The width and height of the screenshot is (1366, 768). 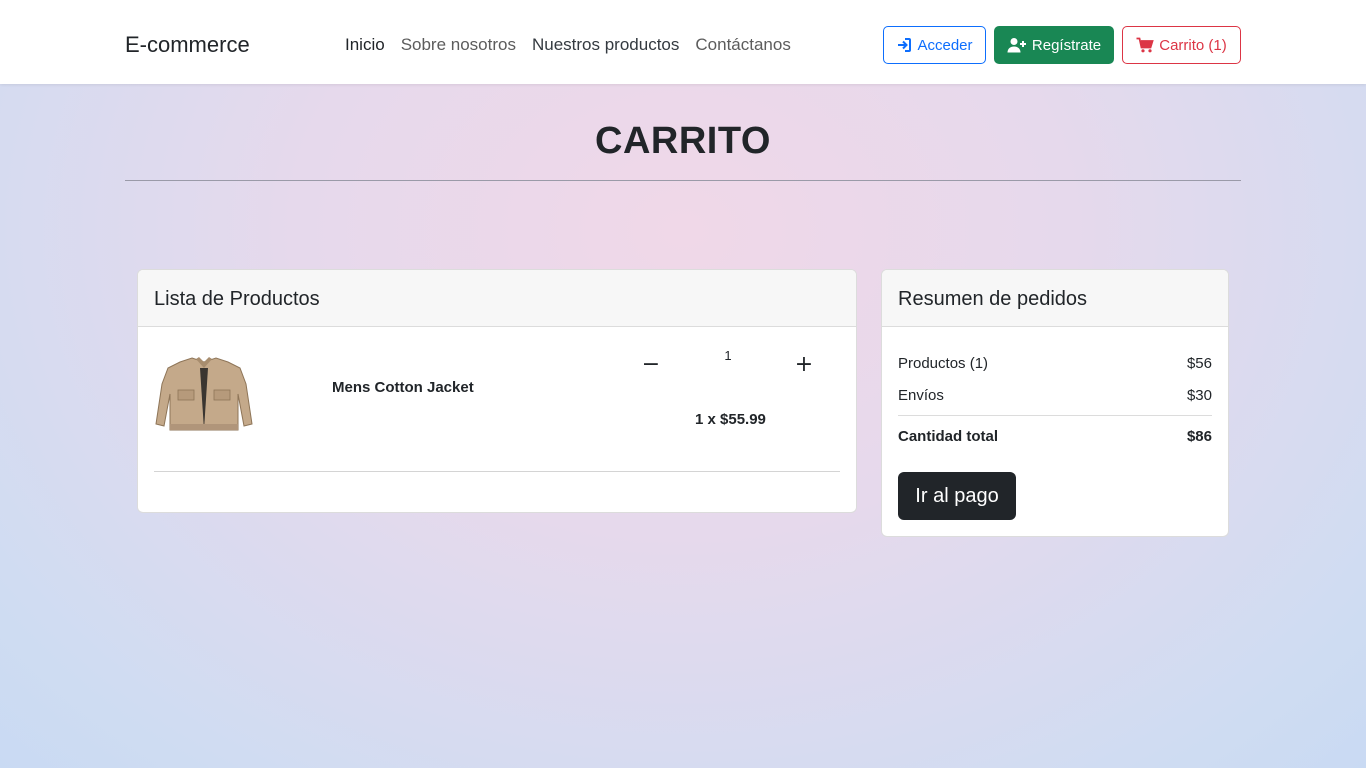 I want to click on cart-label: Carrito (1), so click(x=1193, y=45).